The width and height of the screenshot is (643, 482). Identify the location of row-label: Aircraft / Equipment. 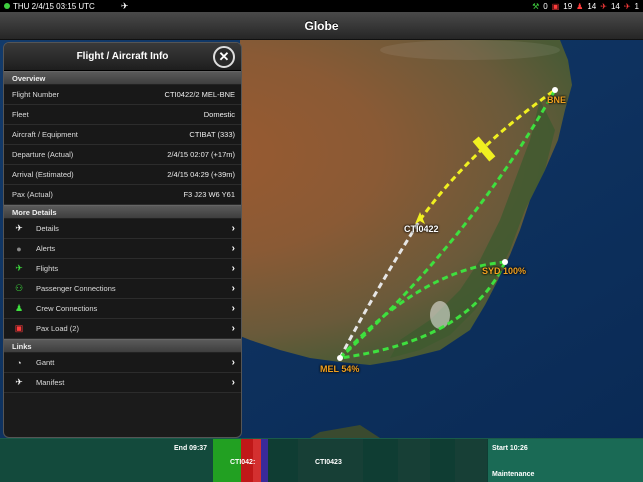
(45, 134).